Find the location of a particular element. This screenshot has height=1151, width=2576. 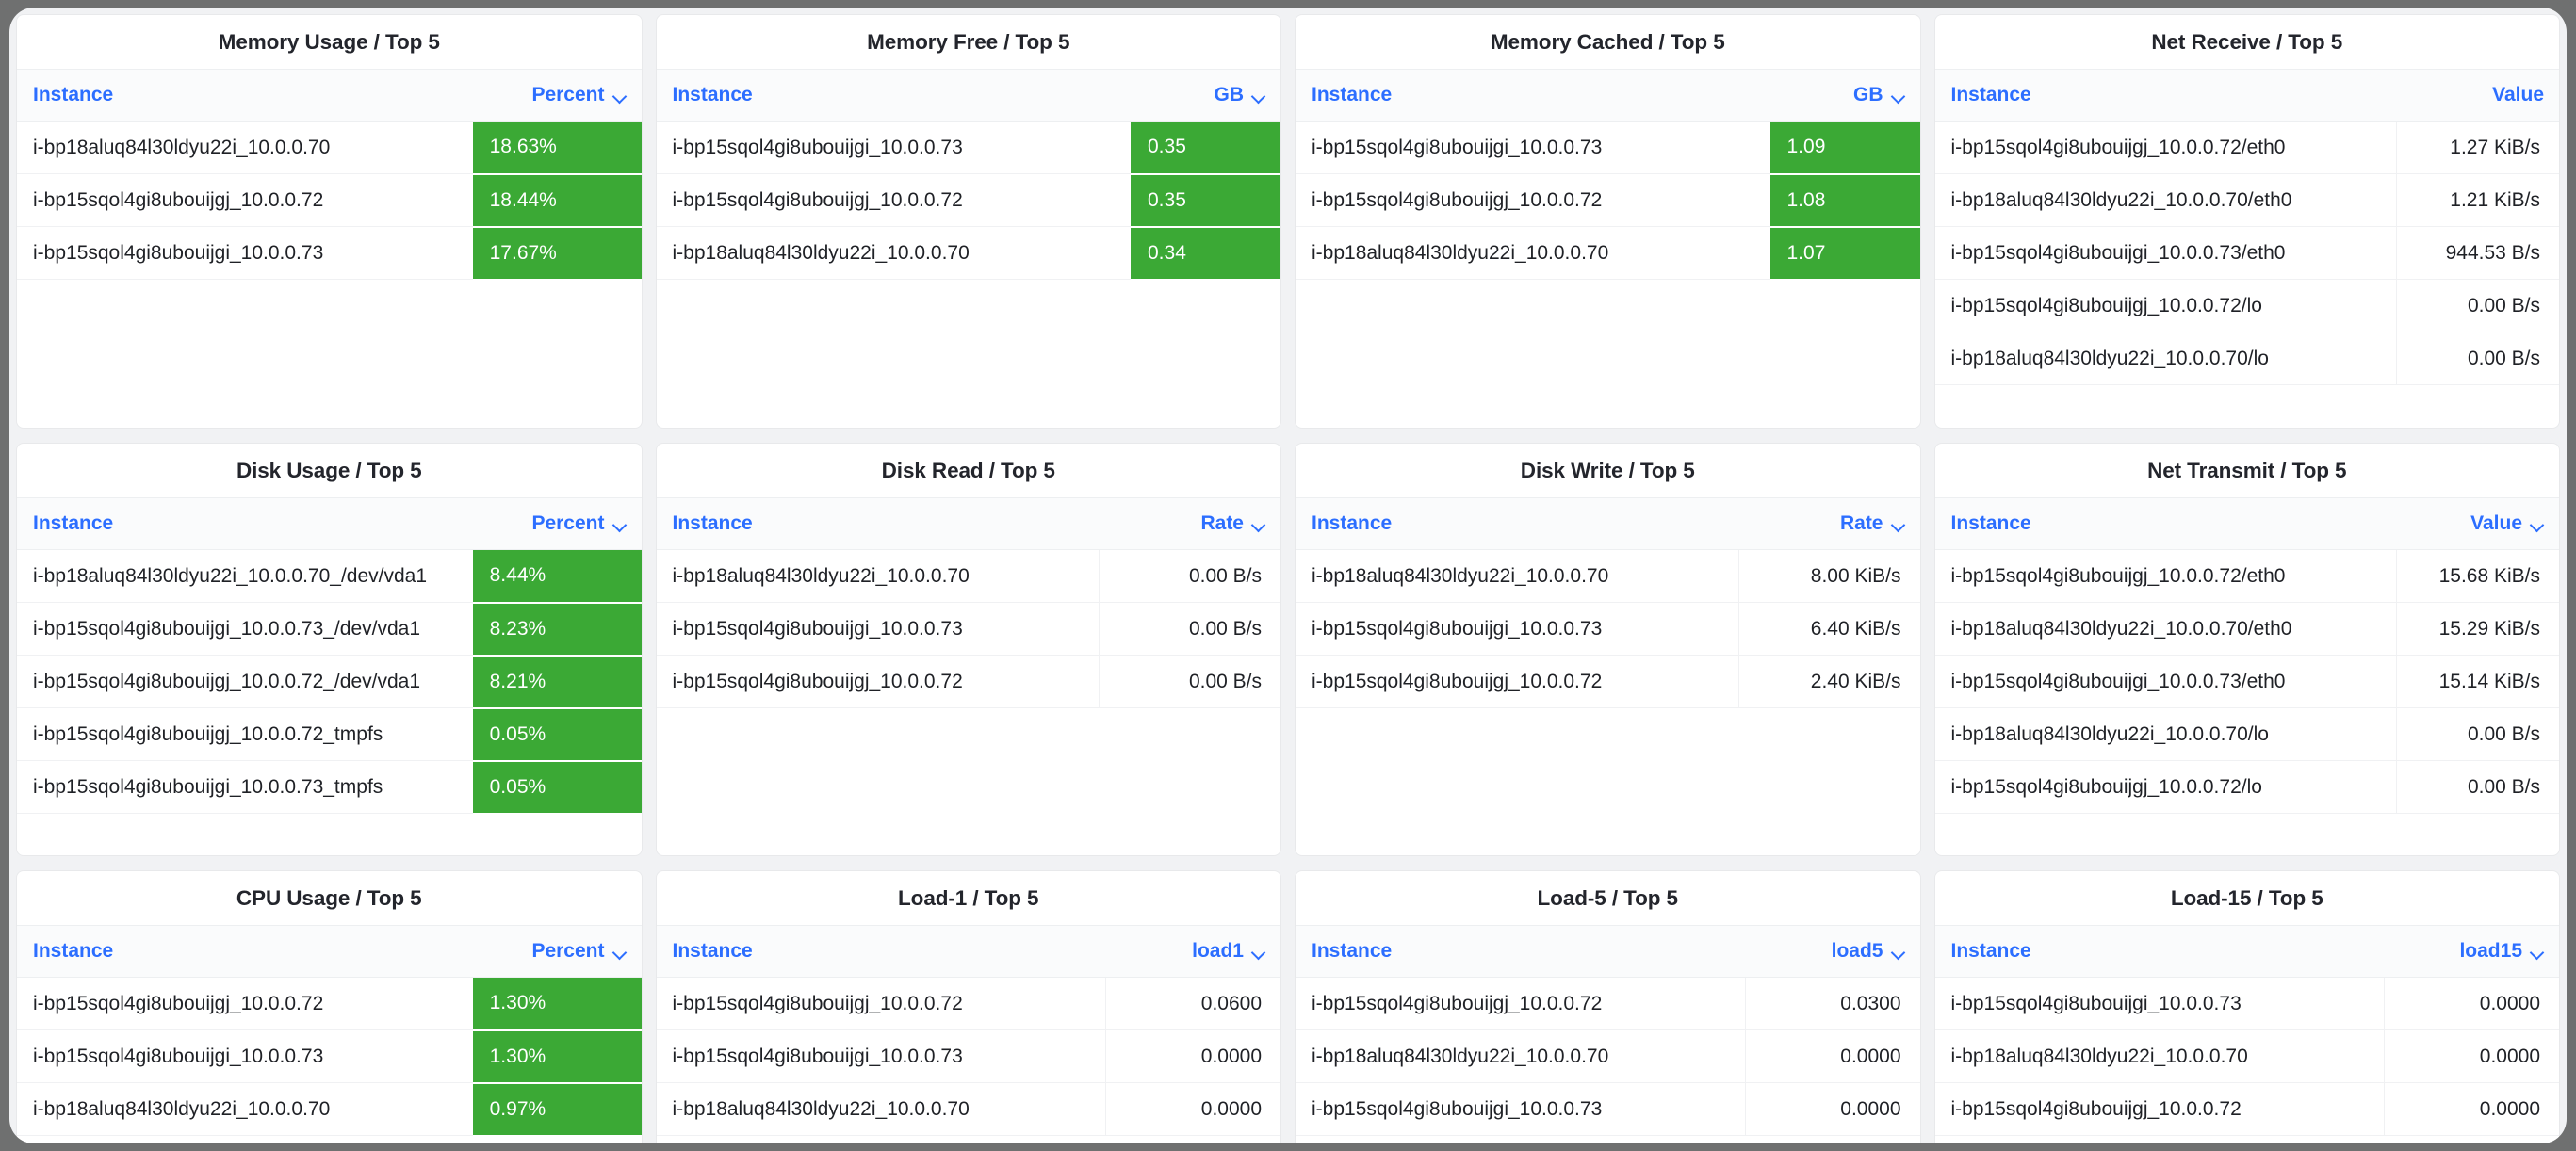

table-row: i-bp15sqol4gi8ubouijgj_10.0.0.72 0.35 is located at coordinates (968, 200).